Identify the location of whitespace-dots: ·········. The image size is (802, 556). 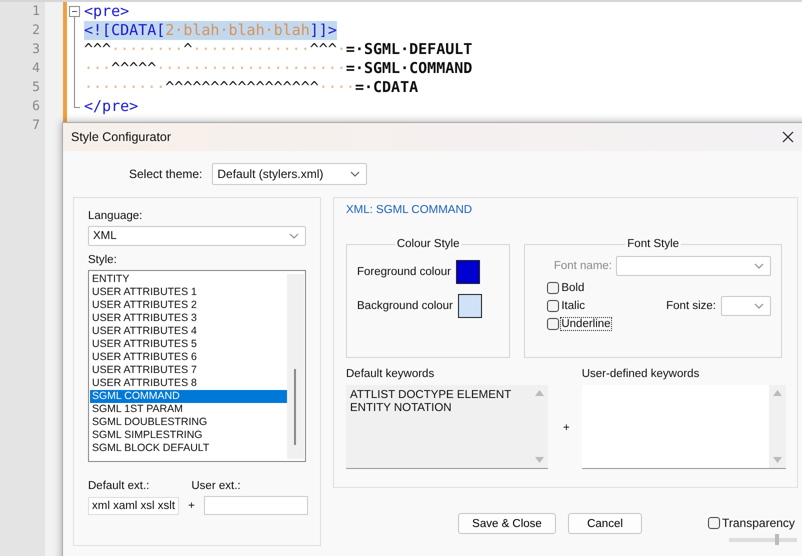
(125, 87).